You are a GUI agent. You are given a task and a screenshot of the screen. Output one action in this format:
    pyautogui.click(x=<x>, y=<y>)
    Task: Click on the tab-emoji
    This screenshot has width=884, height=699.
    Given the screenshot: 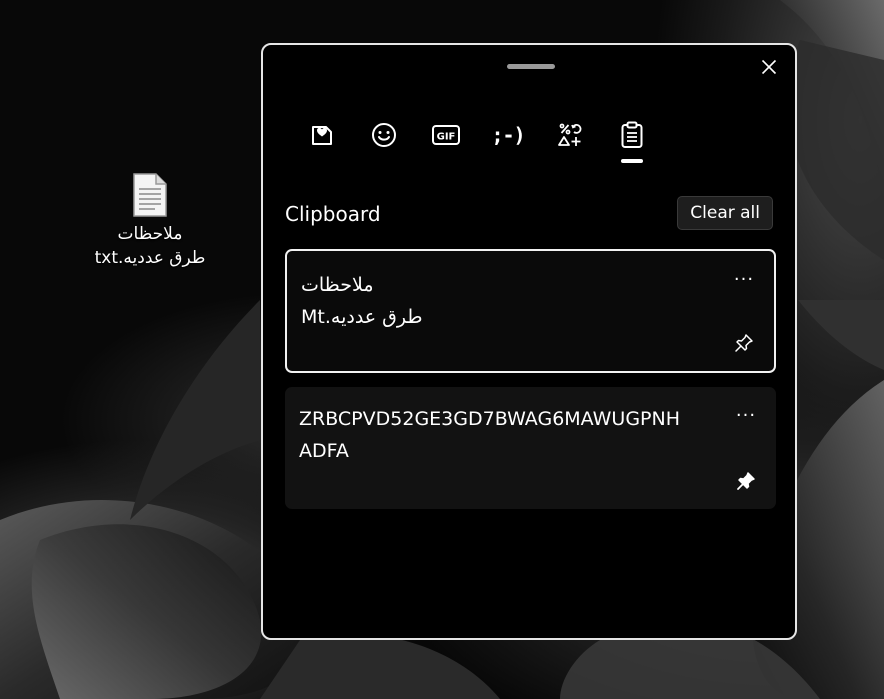 What is the action you would take?
    pyautogui.click(x=384, y=135)
    